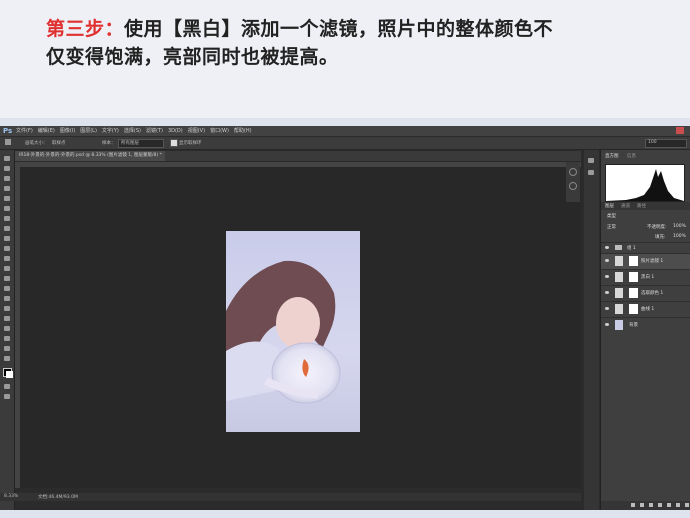  Describe the element at coordinates (7, 218) in the screenshot. I see `healing-tool-icon` at that location.